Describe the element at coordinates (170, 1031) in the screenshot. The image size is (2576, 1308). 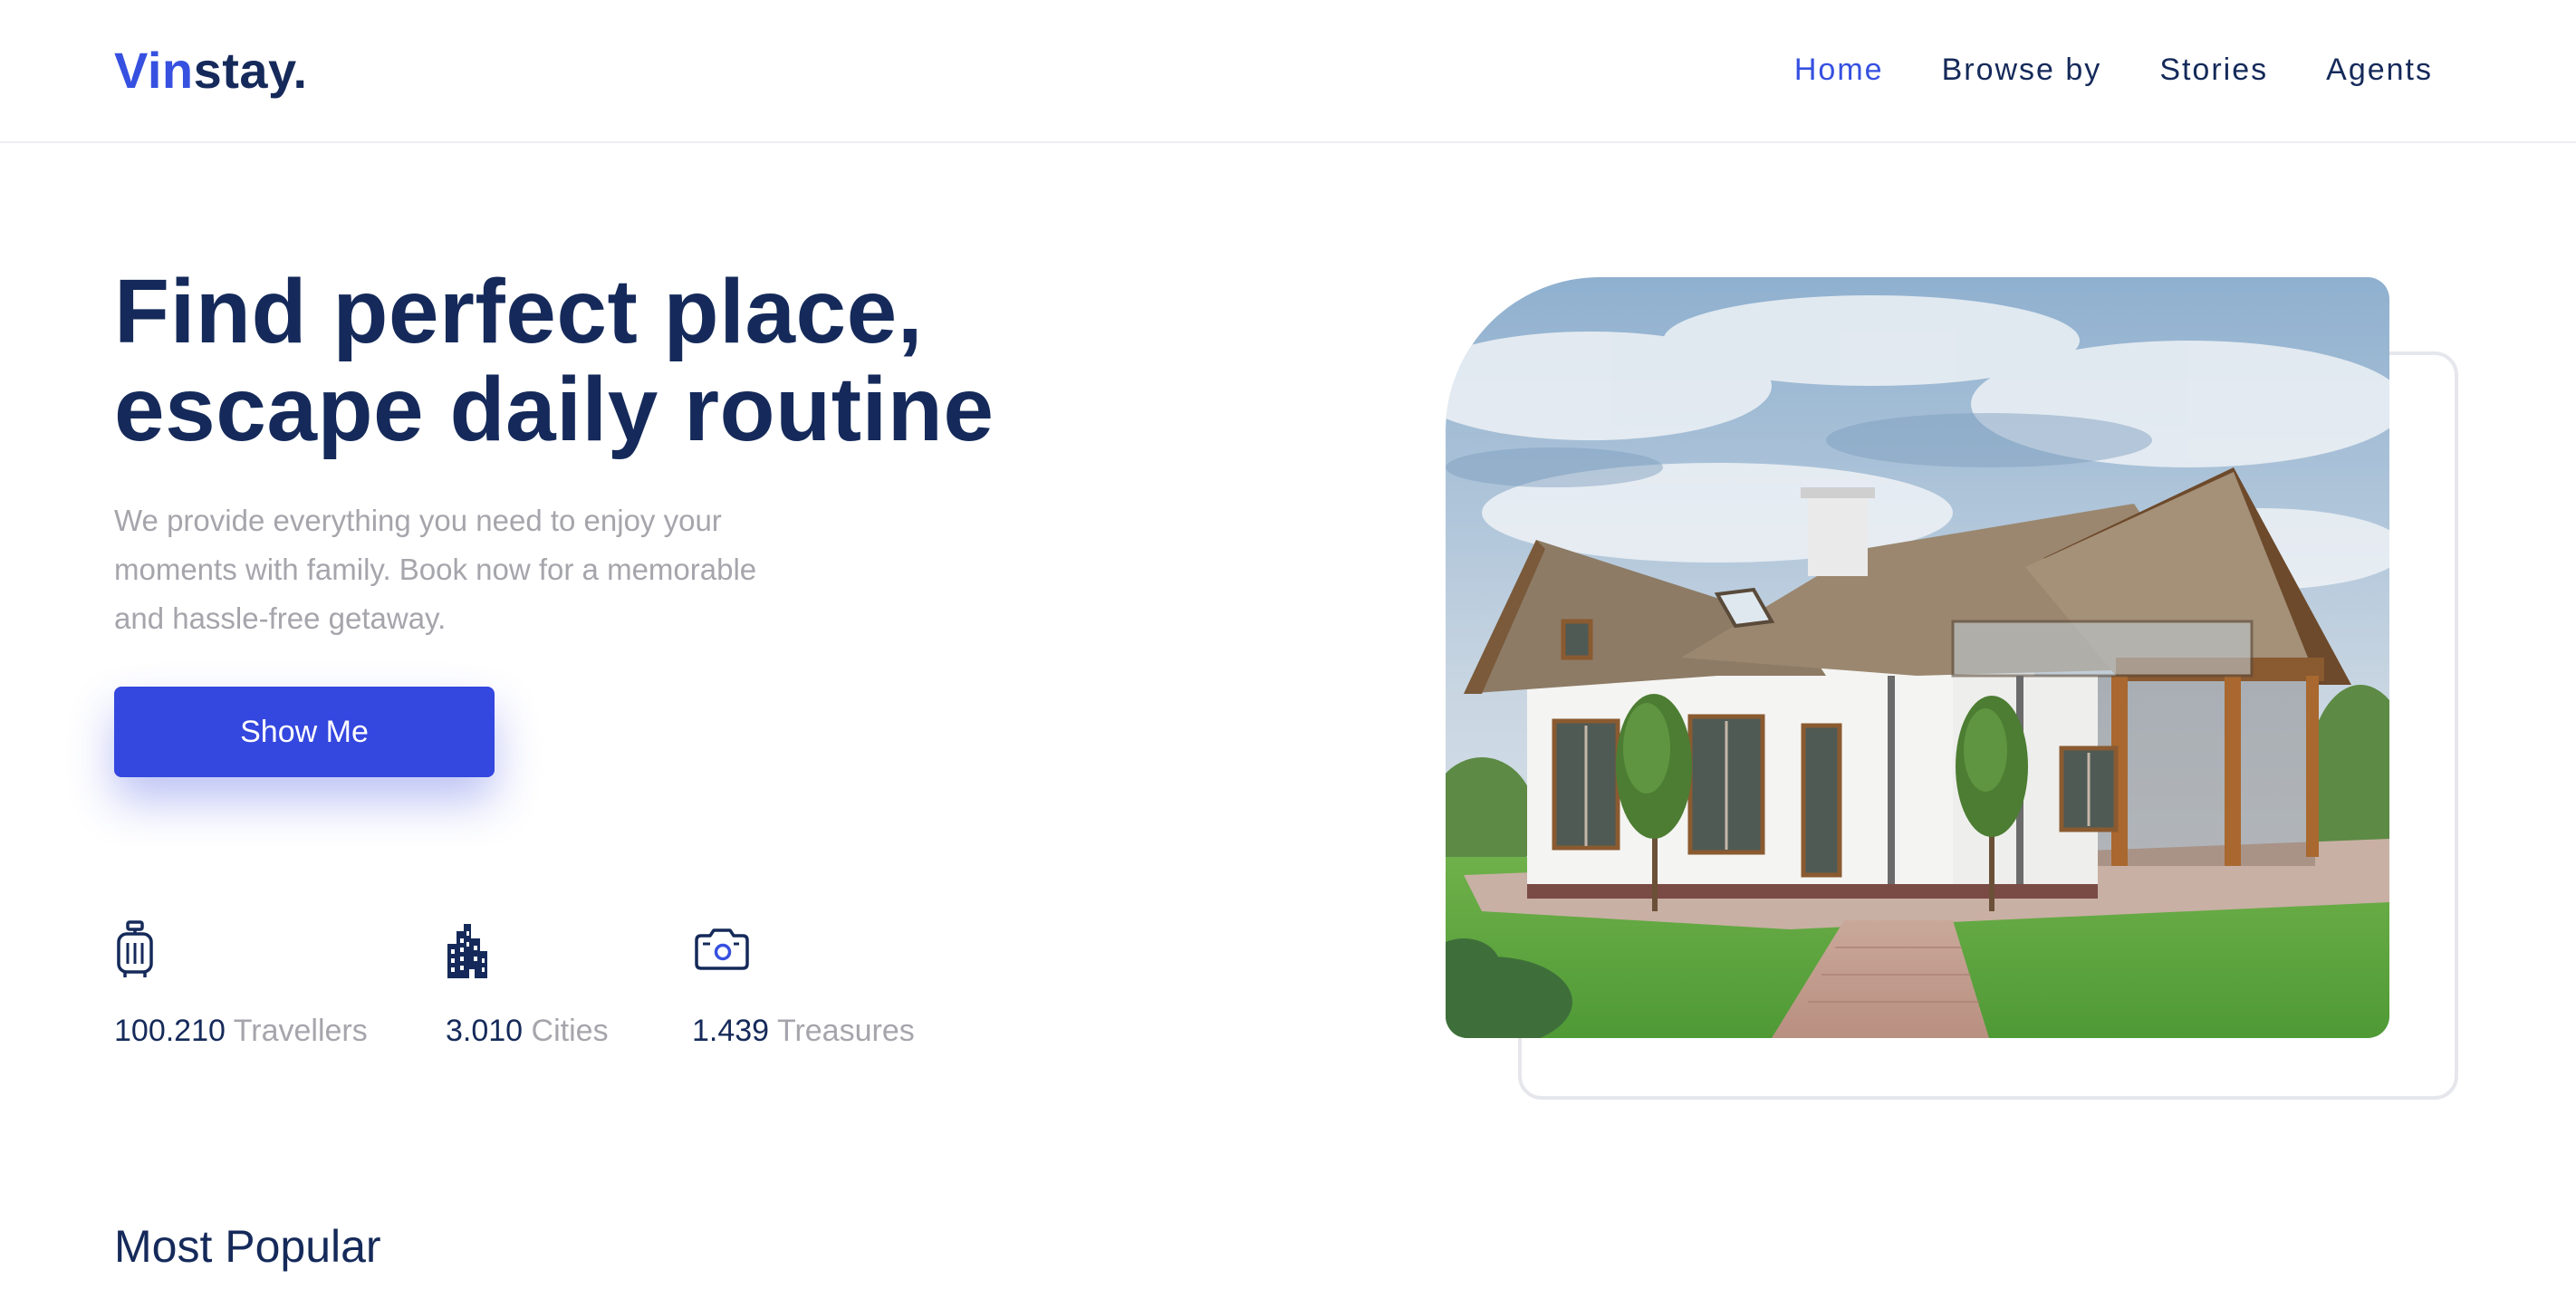
I see `stat-value: 100.210` at that location.